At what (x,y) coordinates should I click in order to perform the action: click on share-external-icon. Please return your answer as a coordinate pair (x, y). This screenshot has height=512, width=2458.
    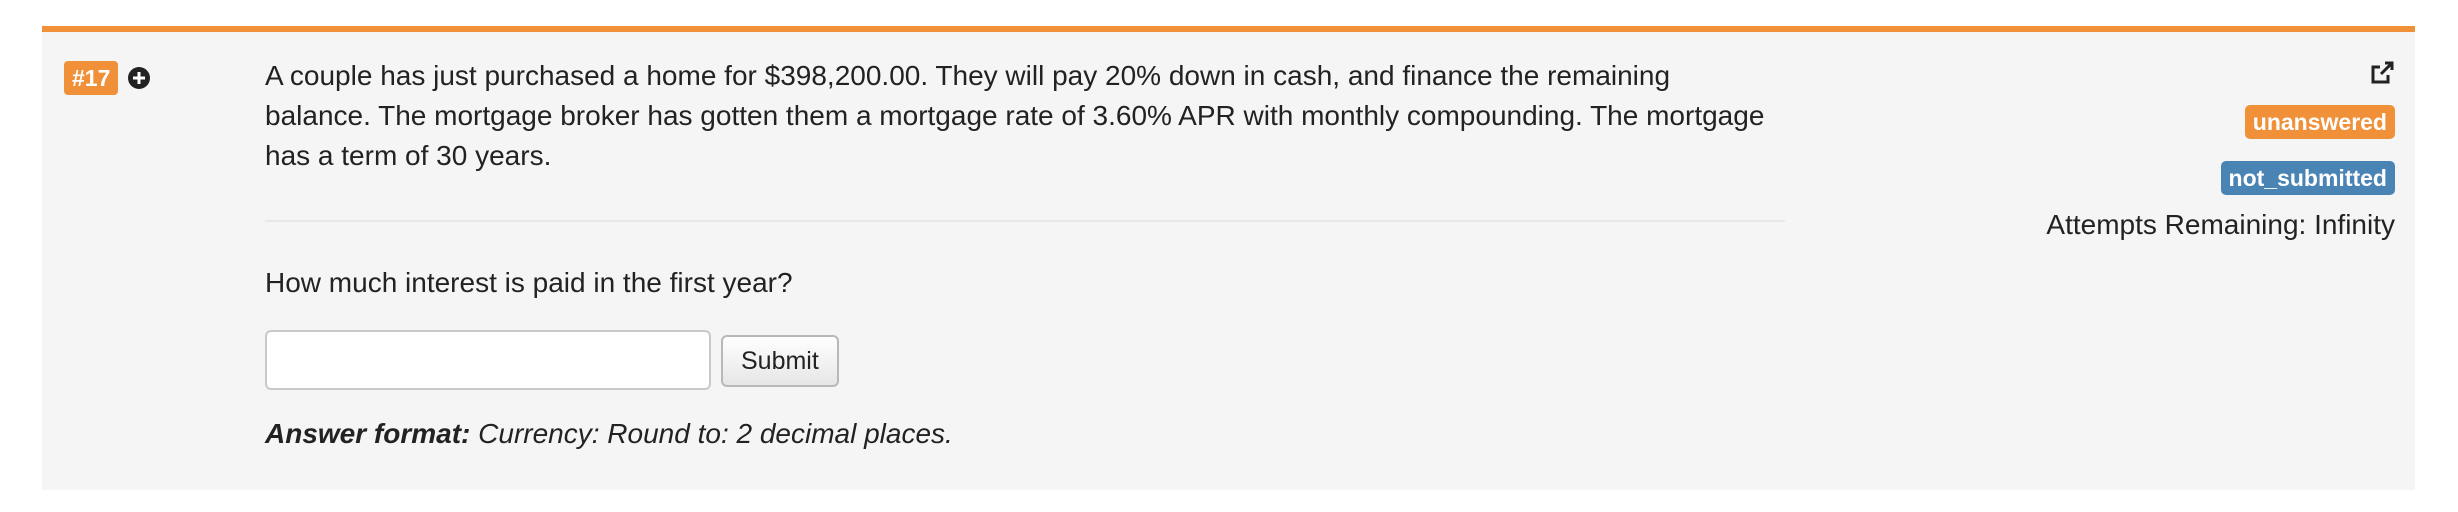
    Looking at the image, I should click on (2382, 73).